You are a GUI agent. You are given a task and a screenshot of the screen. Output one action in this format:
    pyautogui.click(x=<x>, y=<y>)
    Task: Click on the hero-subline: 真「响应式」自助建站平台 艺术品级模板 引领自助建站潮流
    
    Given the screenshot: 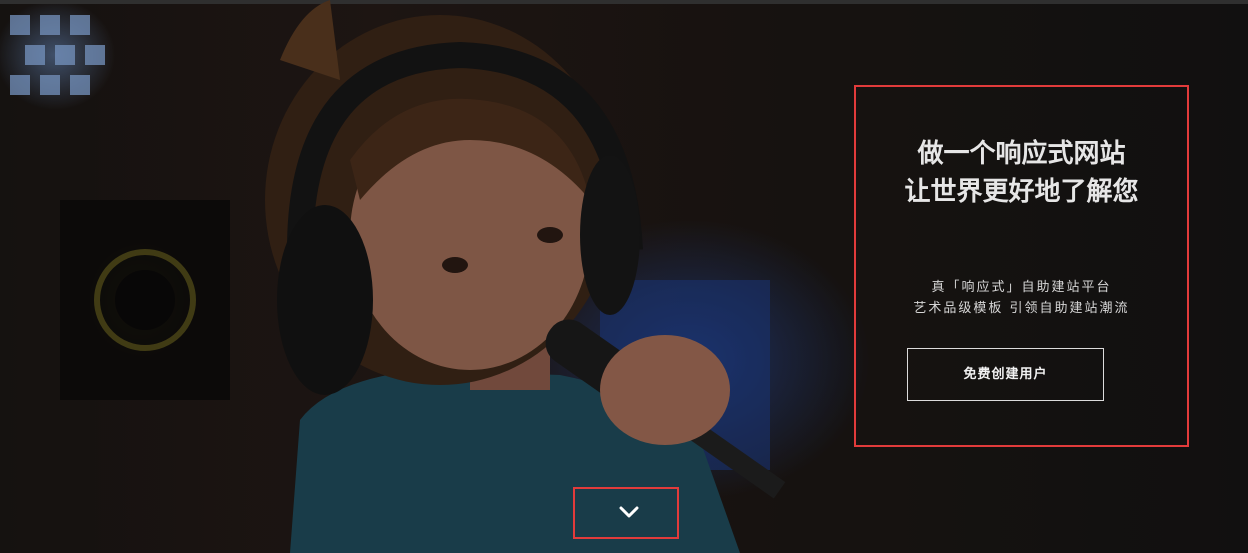 What is the action you would take?
    pyautogui.click(x=1021, y=298)
    